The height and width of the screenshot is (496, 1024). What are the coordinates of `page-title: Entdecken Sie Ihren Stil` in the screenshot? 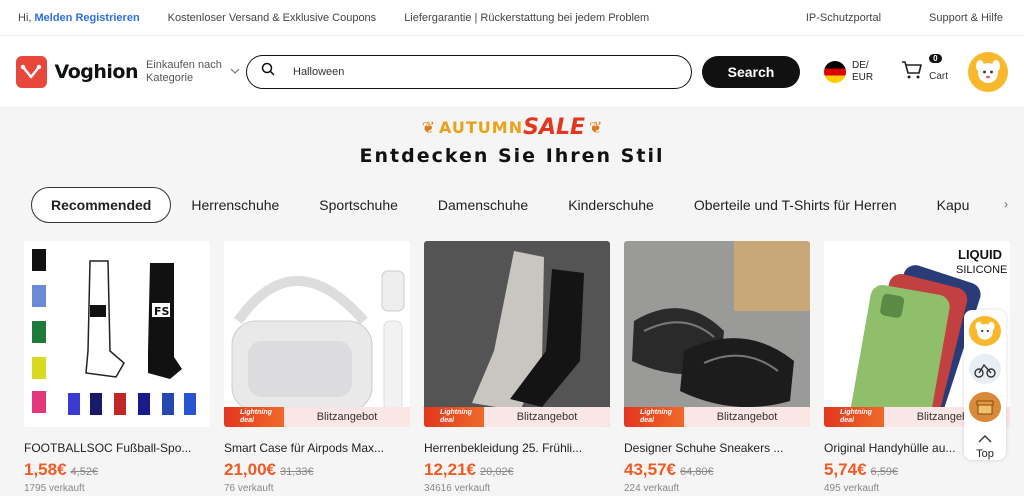 It's located at (512, 156).